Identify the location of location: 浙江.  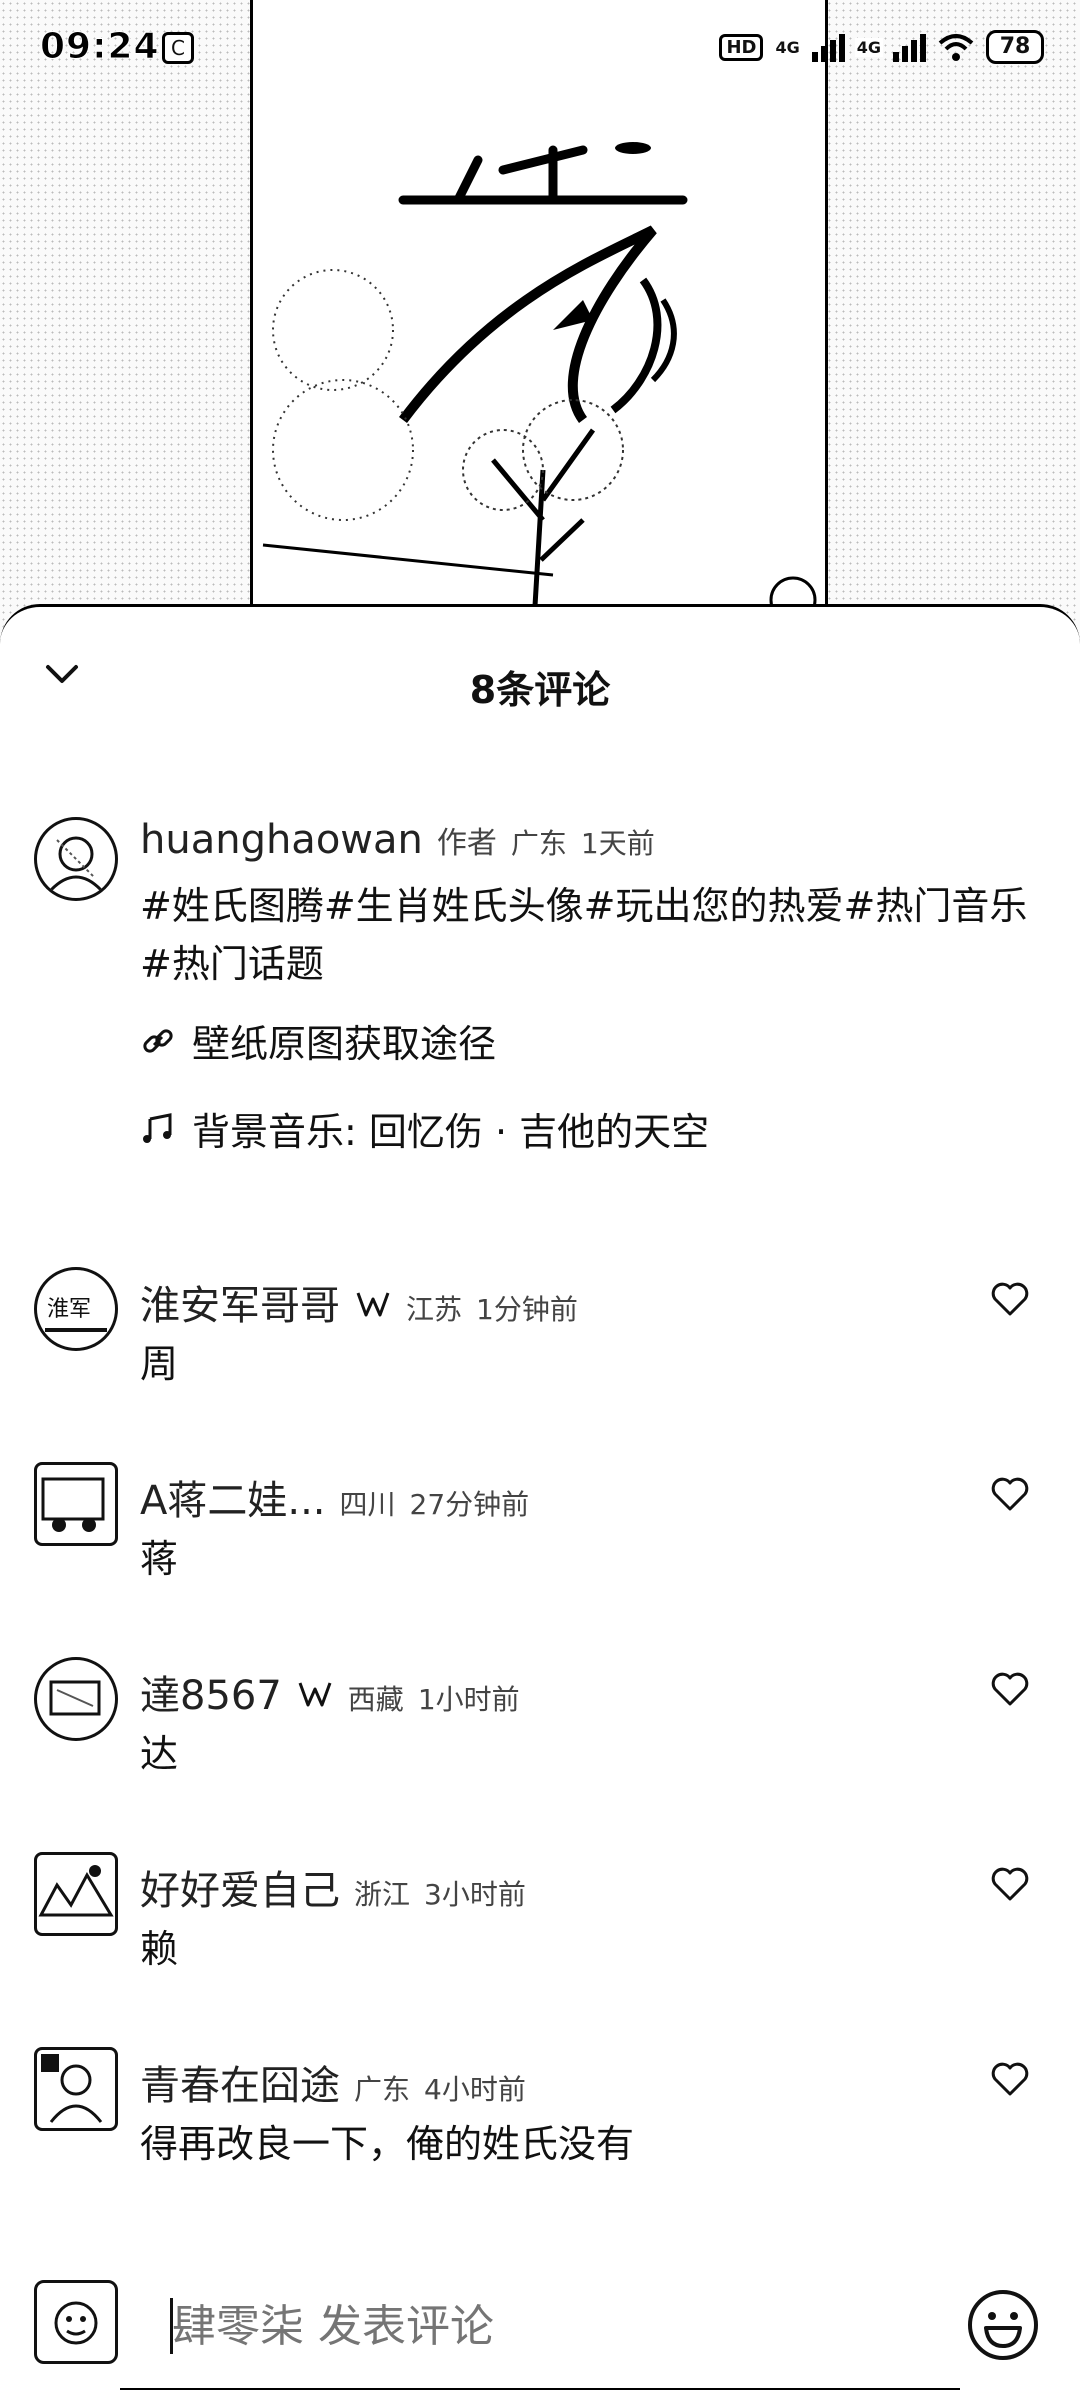
(382, 1894).